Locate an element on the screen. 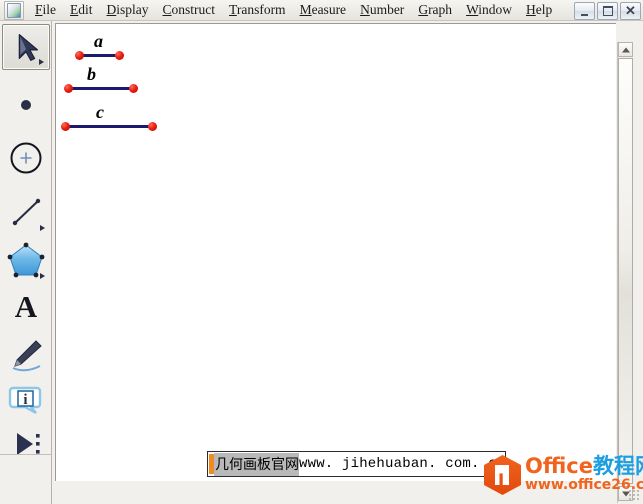  canvas-text-object: 几何画板官网 www. jihehuaban. com. cn is located at coordinates (357, 464).